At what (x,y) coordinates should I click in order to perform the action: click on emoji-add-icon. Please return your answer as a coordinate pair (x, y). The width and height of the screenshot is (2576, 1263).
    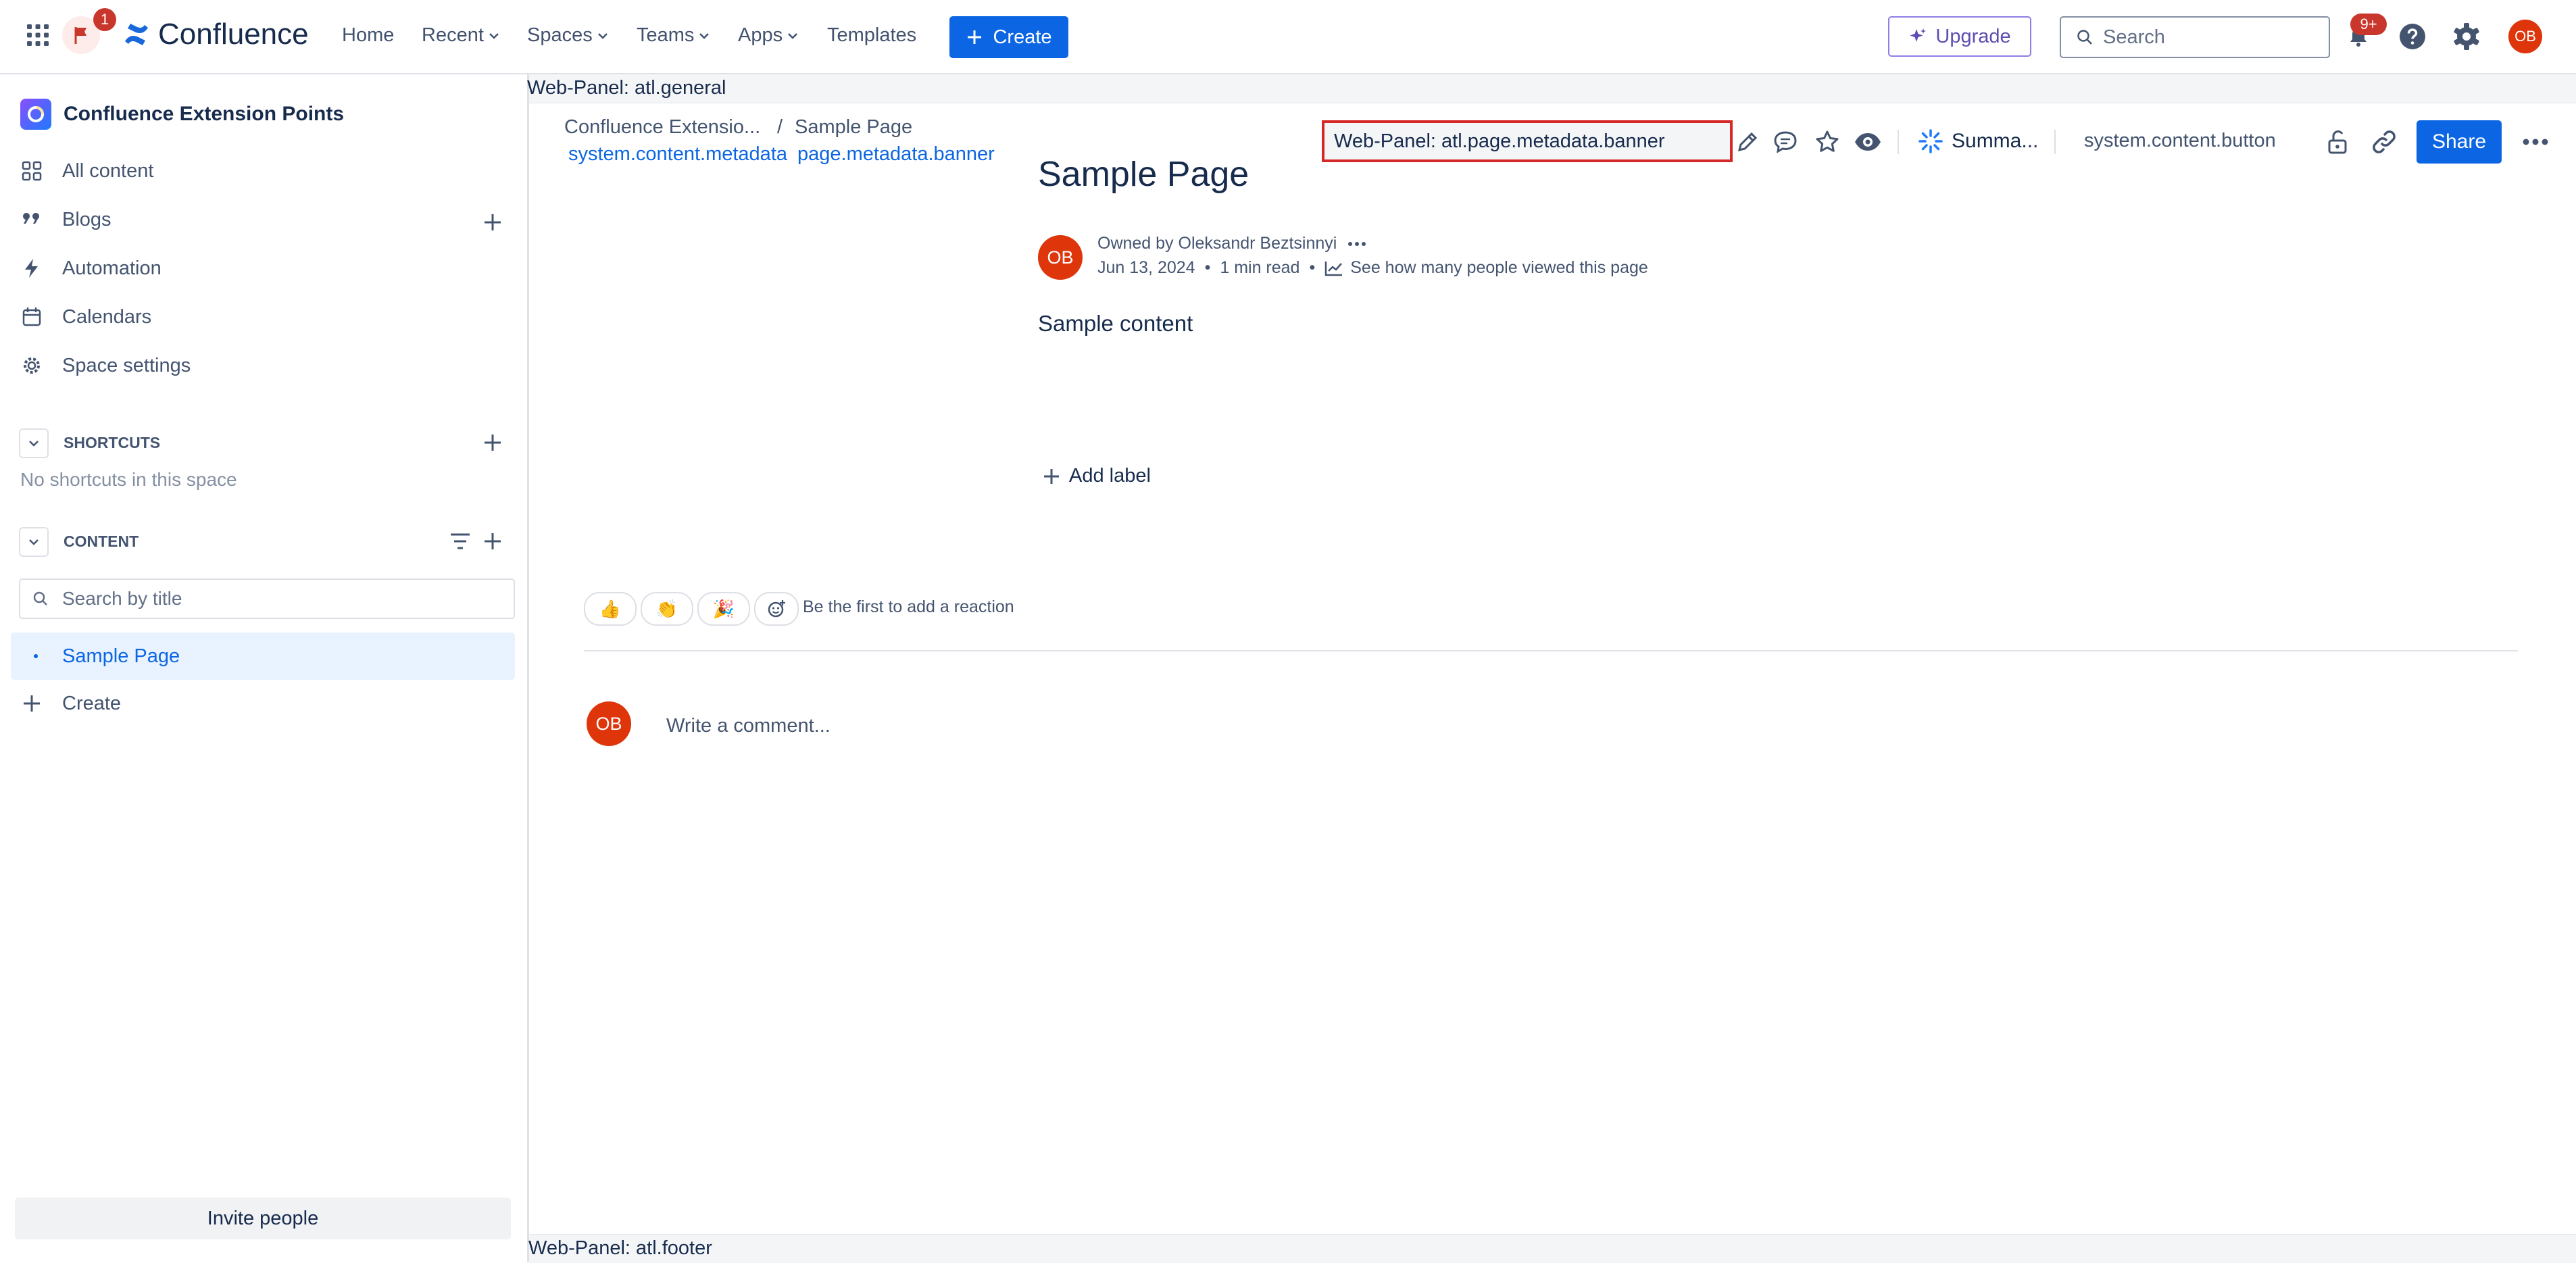
    Looking at the image, I should click on (777, 609).